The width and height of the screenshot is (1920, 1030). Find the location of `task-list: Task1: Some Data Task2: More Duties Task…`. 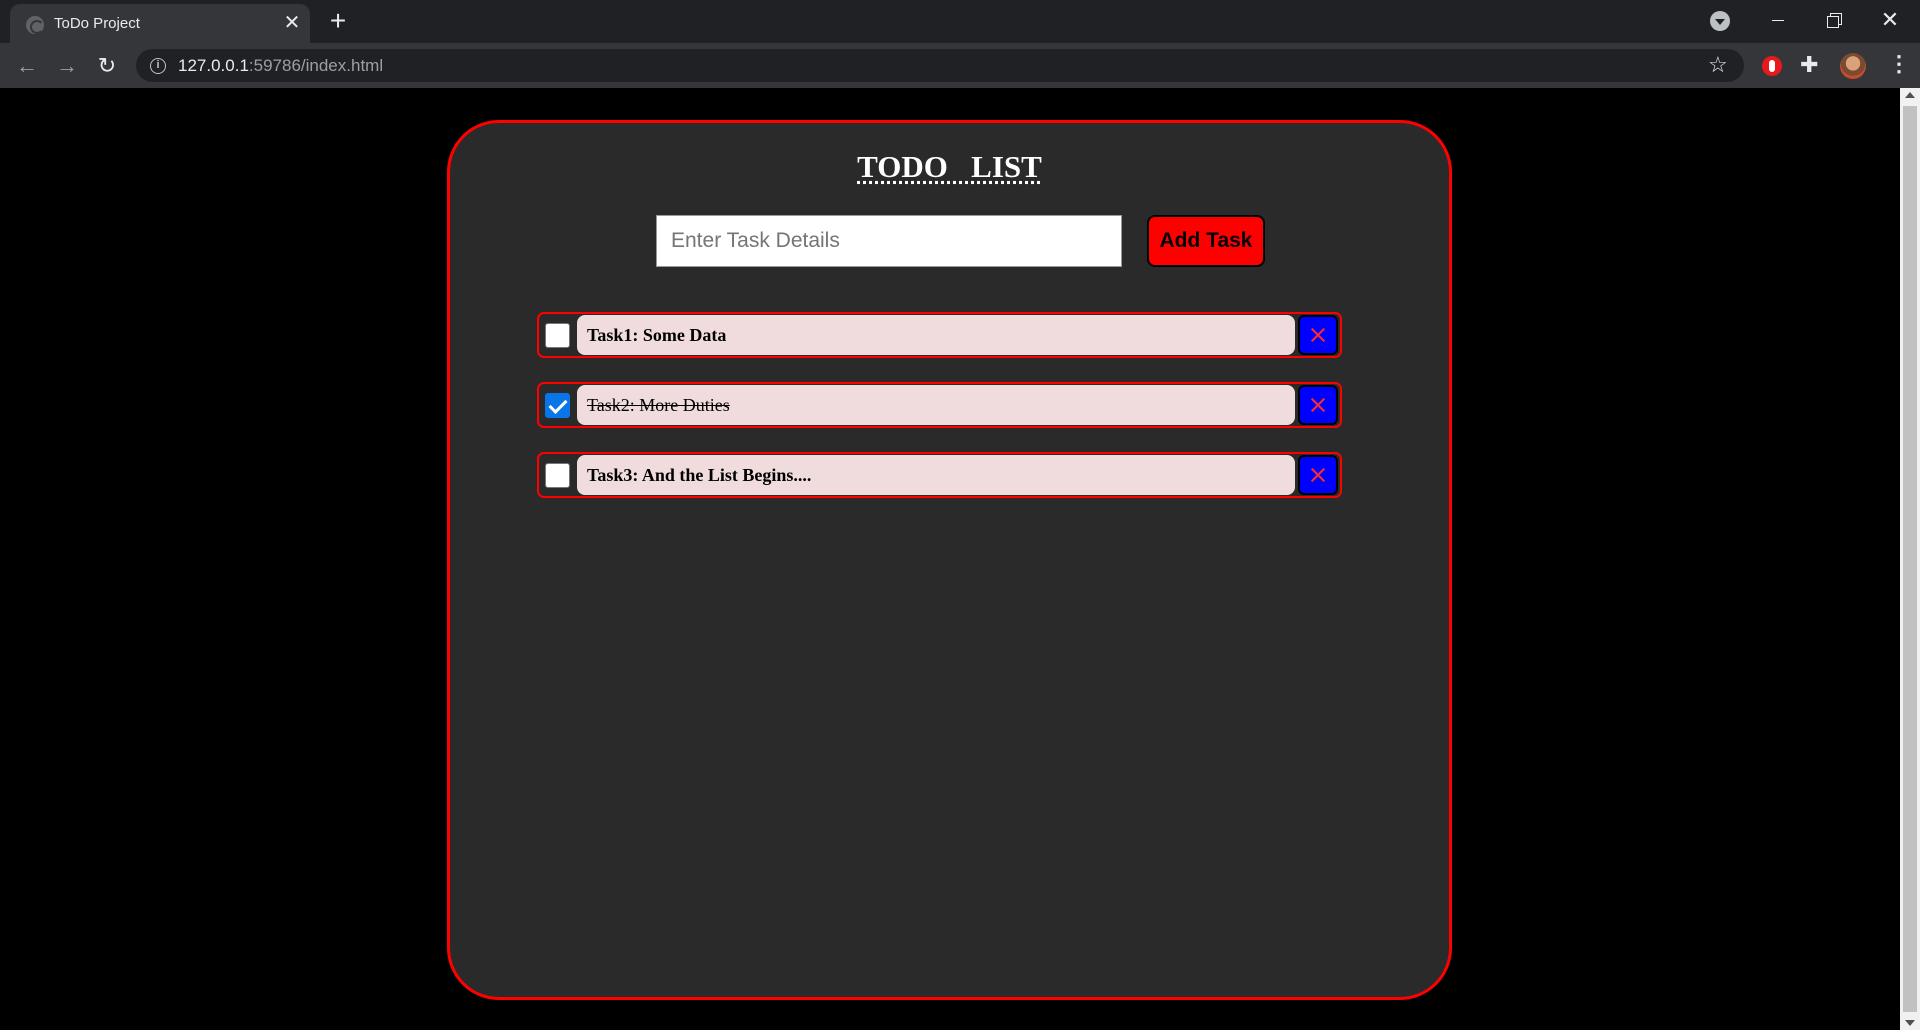

task-list: Task1: Some Data Task2: More Duties Task… is located at coordinates (939, 417).